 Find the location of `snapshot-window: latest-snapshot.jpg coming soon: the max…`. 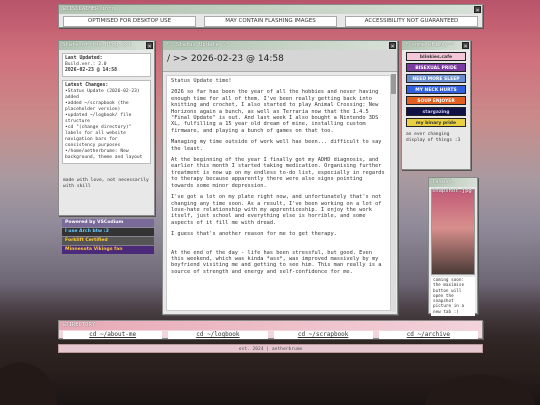

snapshot-window: latest-snapshot.jpg coming soon: the max… is located at coordinates (453, 247).